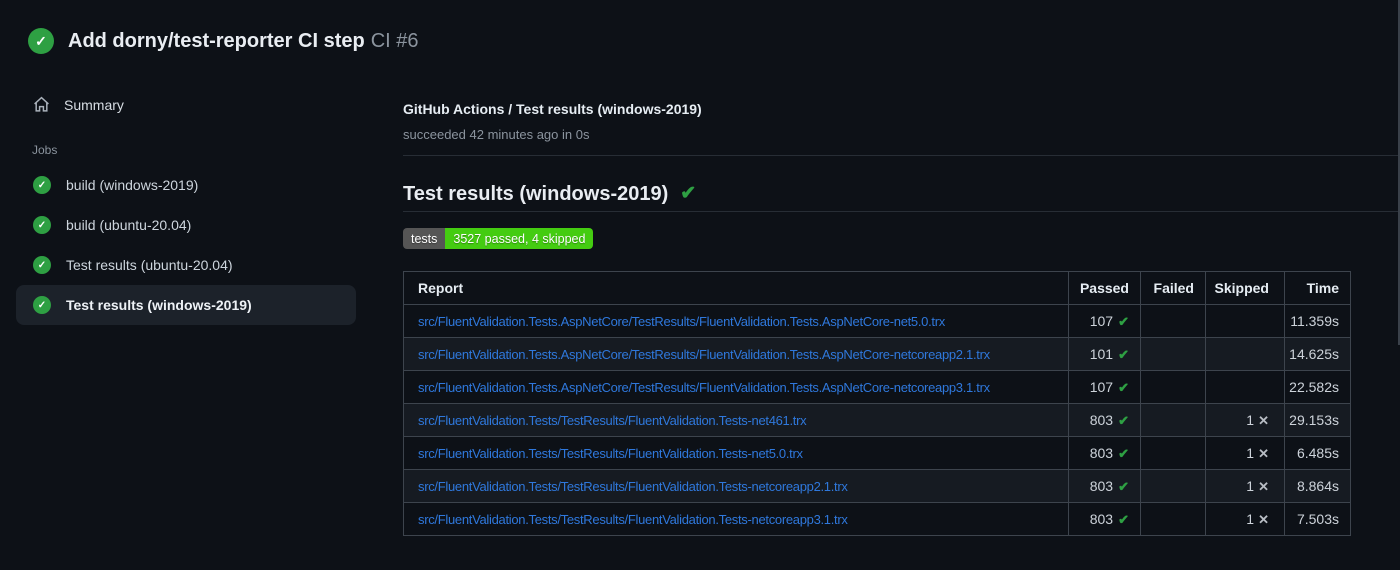 The image size is (1400, 570). I want to click on column-header-passed: Passed, so click(1104, 288).